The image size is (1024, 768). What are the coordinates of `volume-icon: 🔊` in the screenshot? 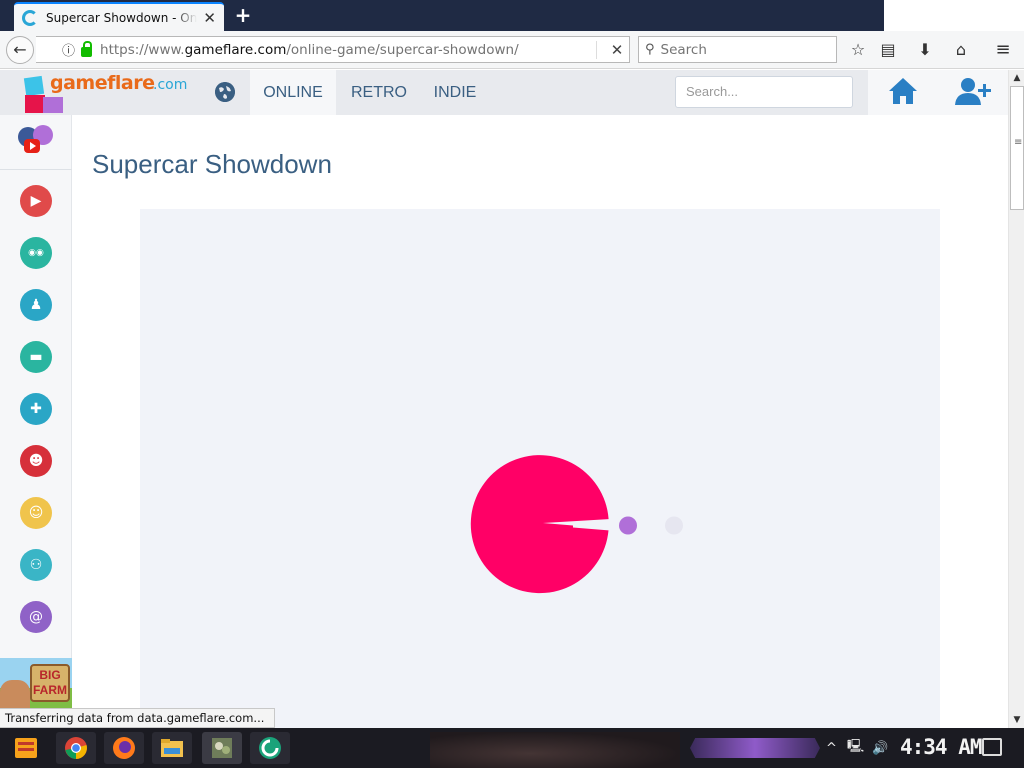 It's located at (880, 748).